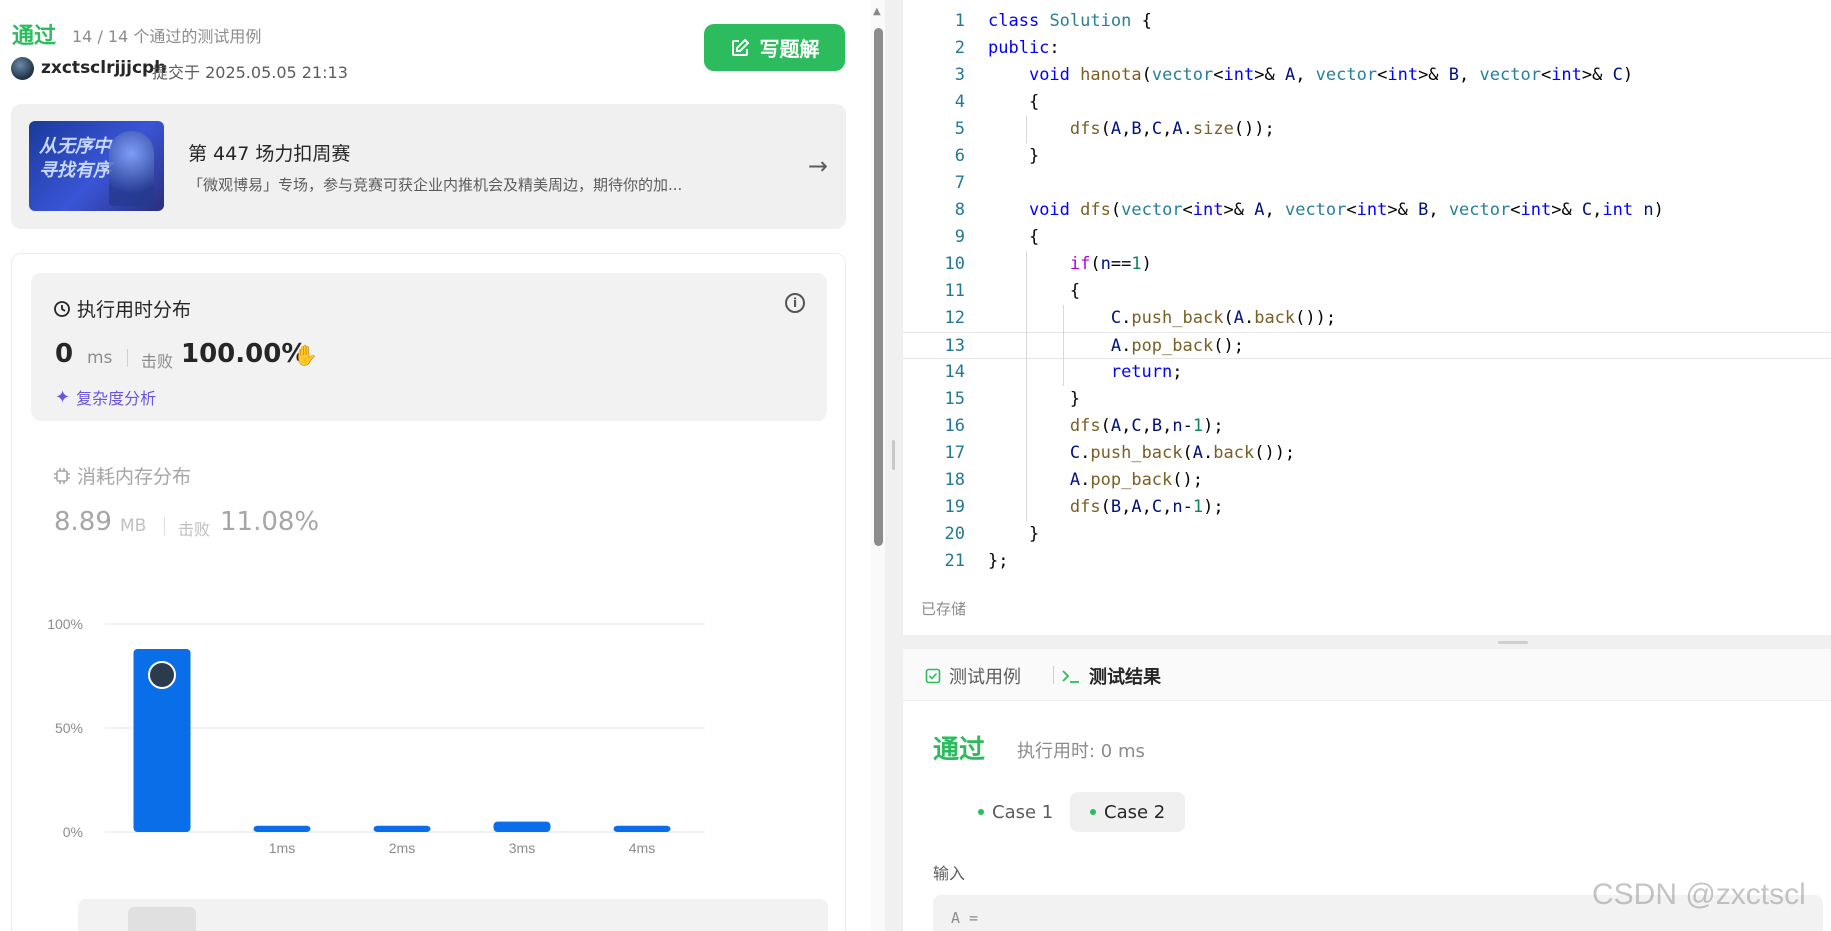 The width and height of the screenshot is (1831, 931). Describe the element at coordinates (954, 346) in the screenshot. I see `line-number: 13` at that location.